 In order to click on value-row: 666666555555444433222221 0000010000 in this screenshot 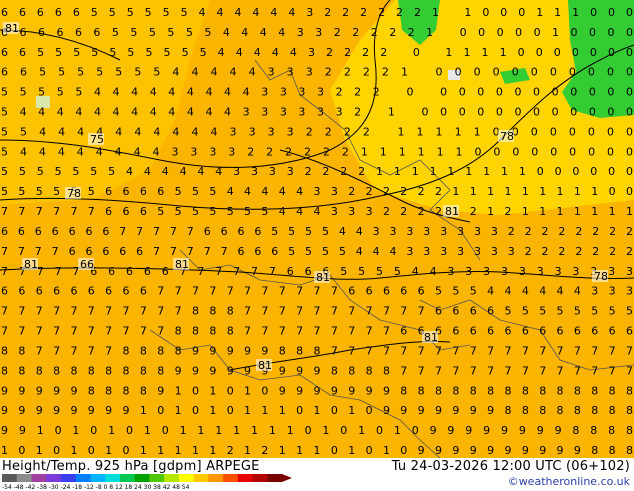, I will do `click(317, 32)`.